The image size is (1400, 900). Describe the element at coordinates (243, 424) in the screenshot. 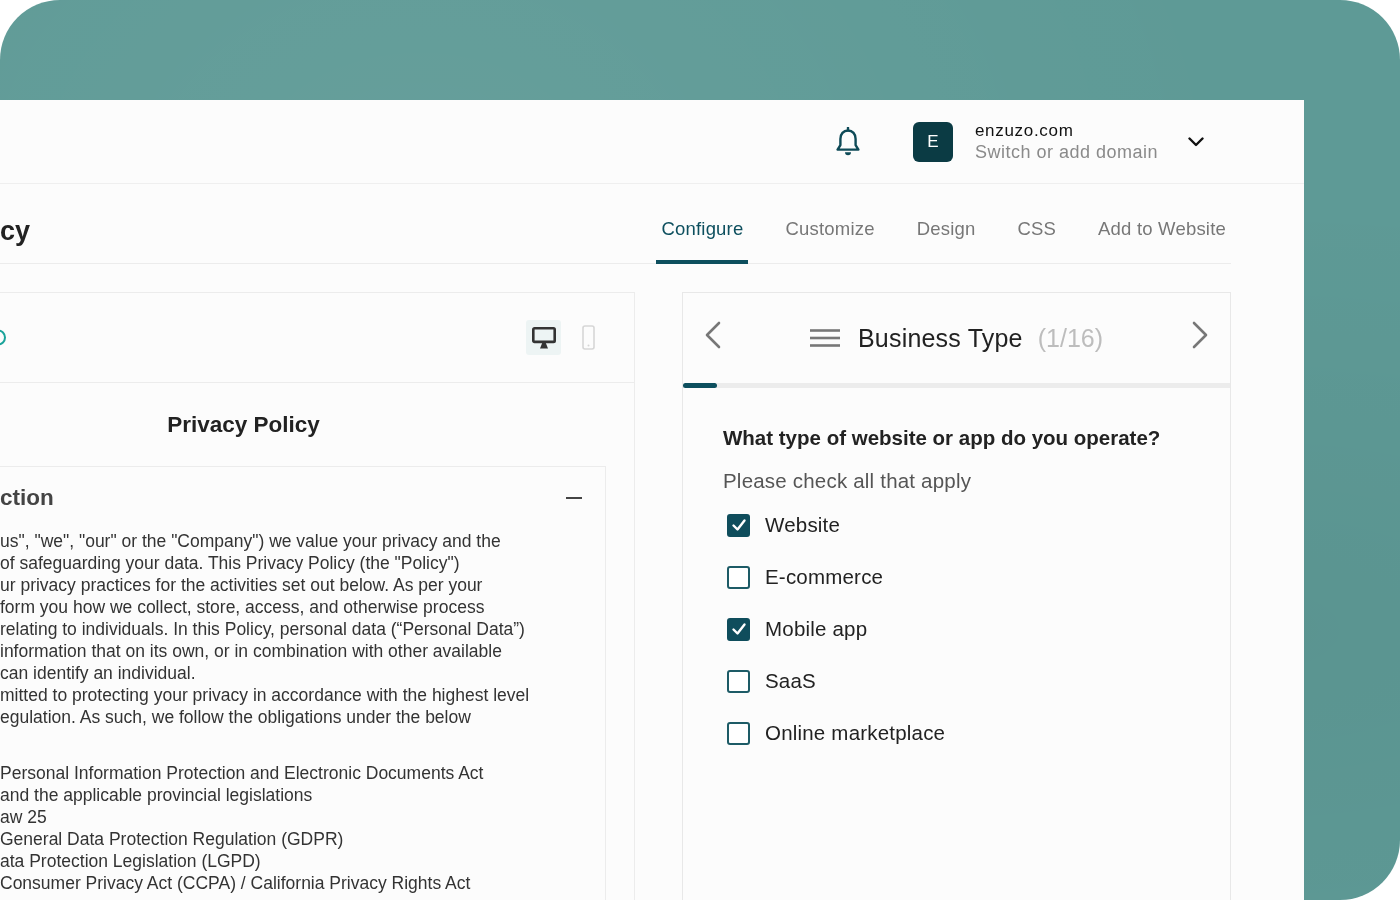

I see `document-title: Privacy Policy` at that location.